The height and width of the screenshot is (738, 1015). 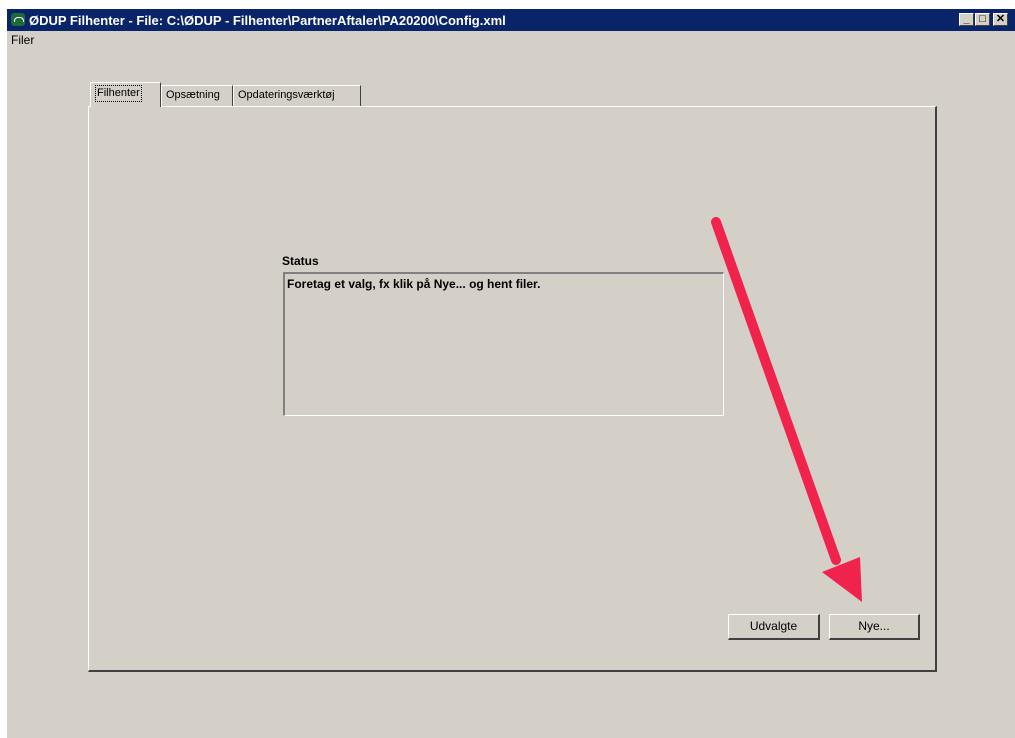 I want to click on menu-bar: Filer, so click(x=511, y=40).